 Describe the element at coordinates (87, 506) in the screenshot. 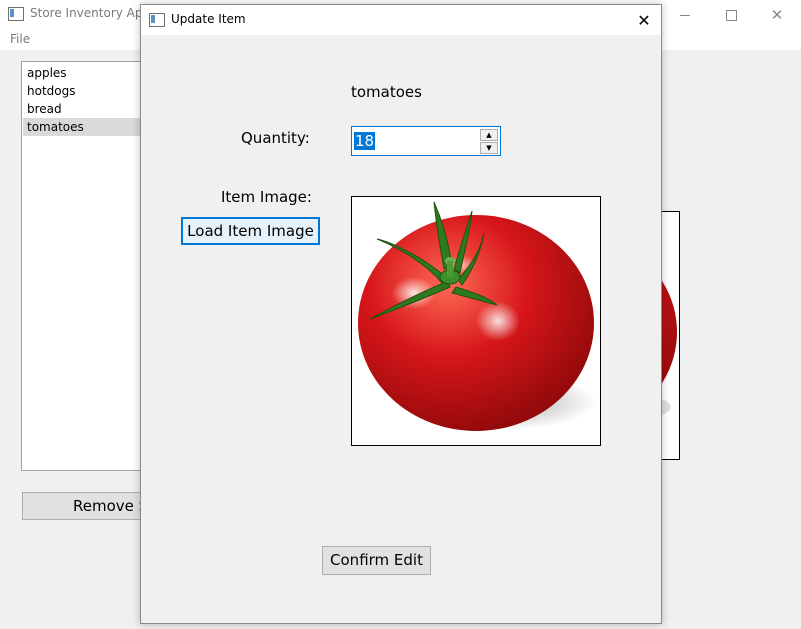

I see `remove-item-button: Remove S` at that location.